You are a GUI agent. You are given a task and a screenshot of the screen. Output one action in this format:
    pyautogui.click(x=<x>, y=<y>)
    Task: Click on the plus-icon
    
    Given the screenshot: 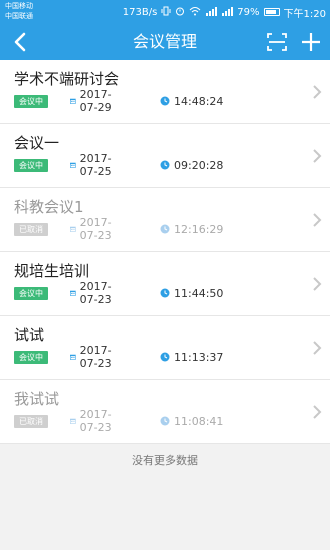 What is the action you would take?
    pyautogui.click(x=311, y=42)
    